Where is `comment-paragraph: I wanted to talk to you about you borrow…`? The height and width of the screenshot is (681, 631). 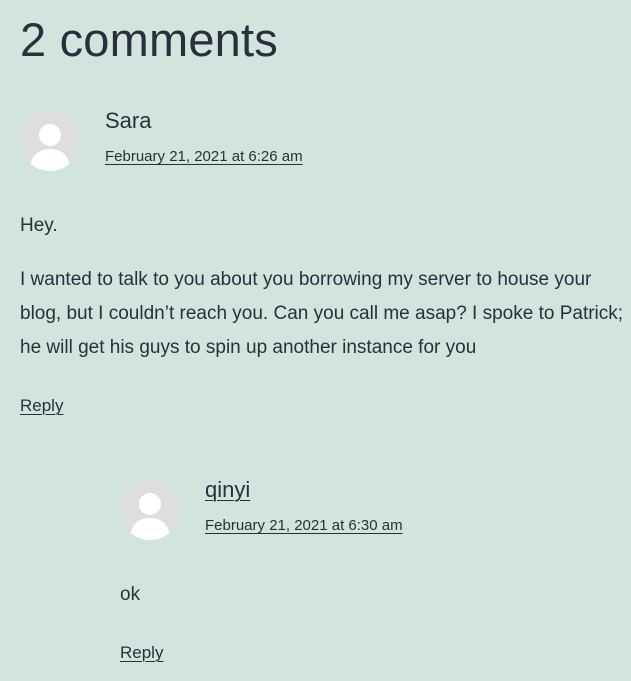
comment-paragraph: I wanted to talk to you about you borrow… is located at coordinates (322, 313).